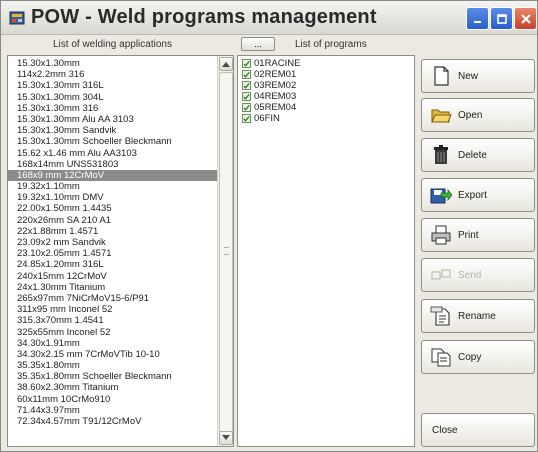 The width and height of the screenshot is (538, 452). I want to click on scroll-thumb, so click(226, 252).